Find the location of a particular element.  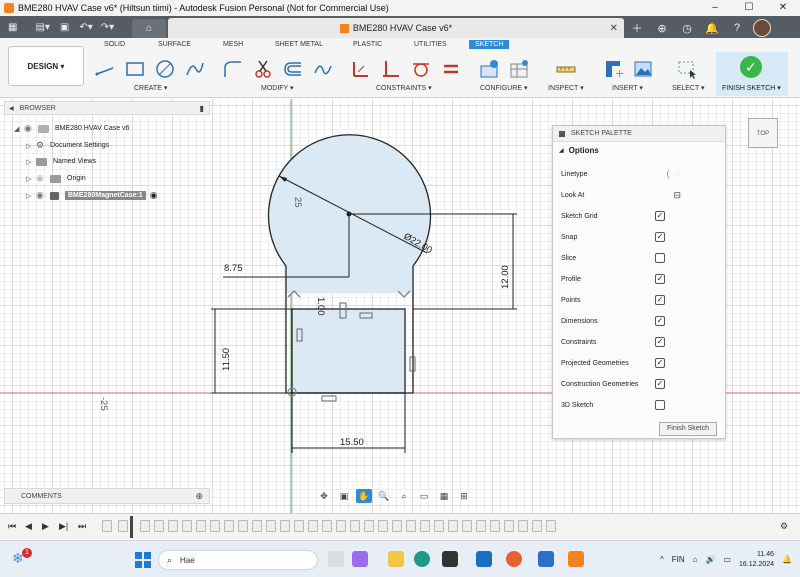

taskbar-search: ⌕ Hae is located at coordinates (238, 560).